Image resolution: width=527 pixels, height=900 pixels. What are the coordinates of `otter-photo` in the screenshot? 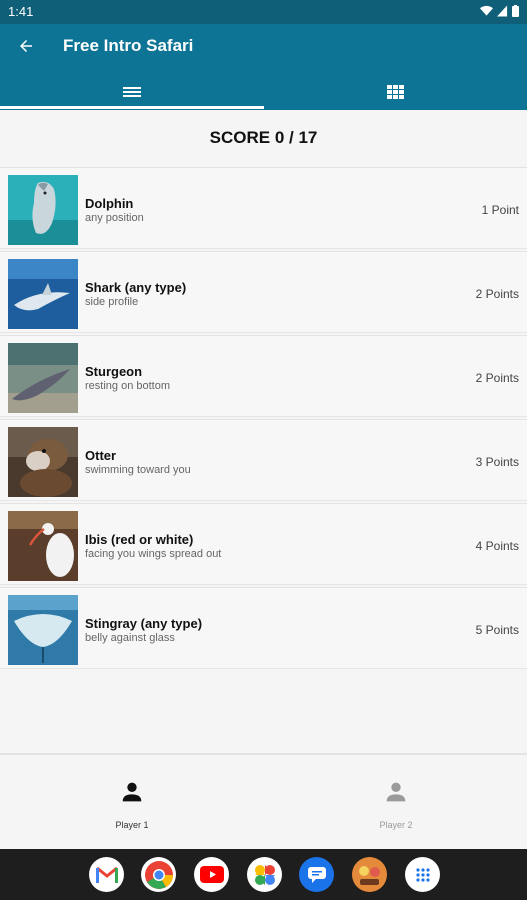 It's located at (43, 462).